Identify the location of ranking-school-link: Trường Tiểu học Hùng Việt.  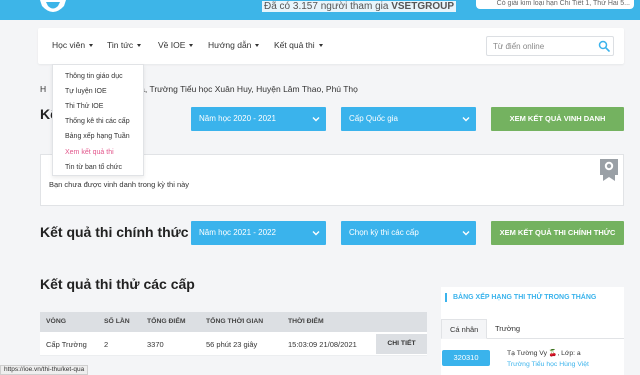
(548, 364).